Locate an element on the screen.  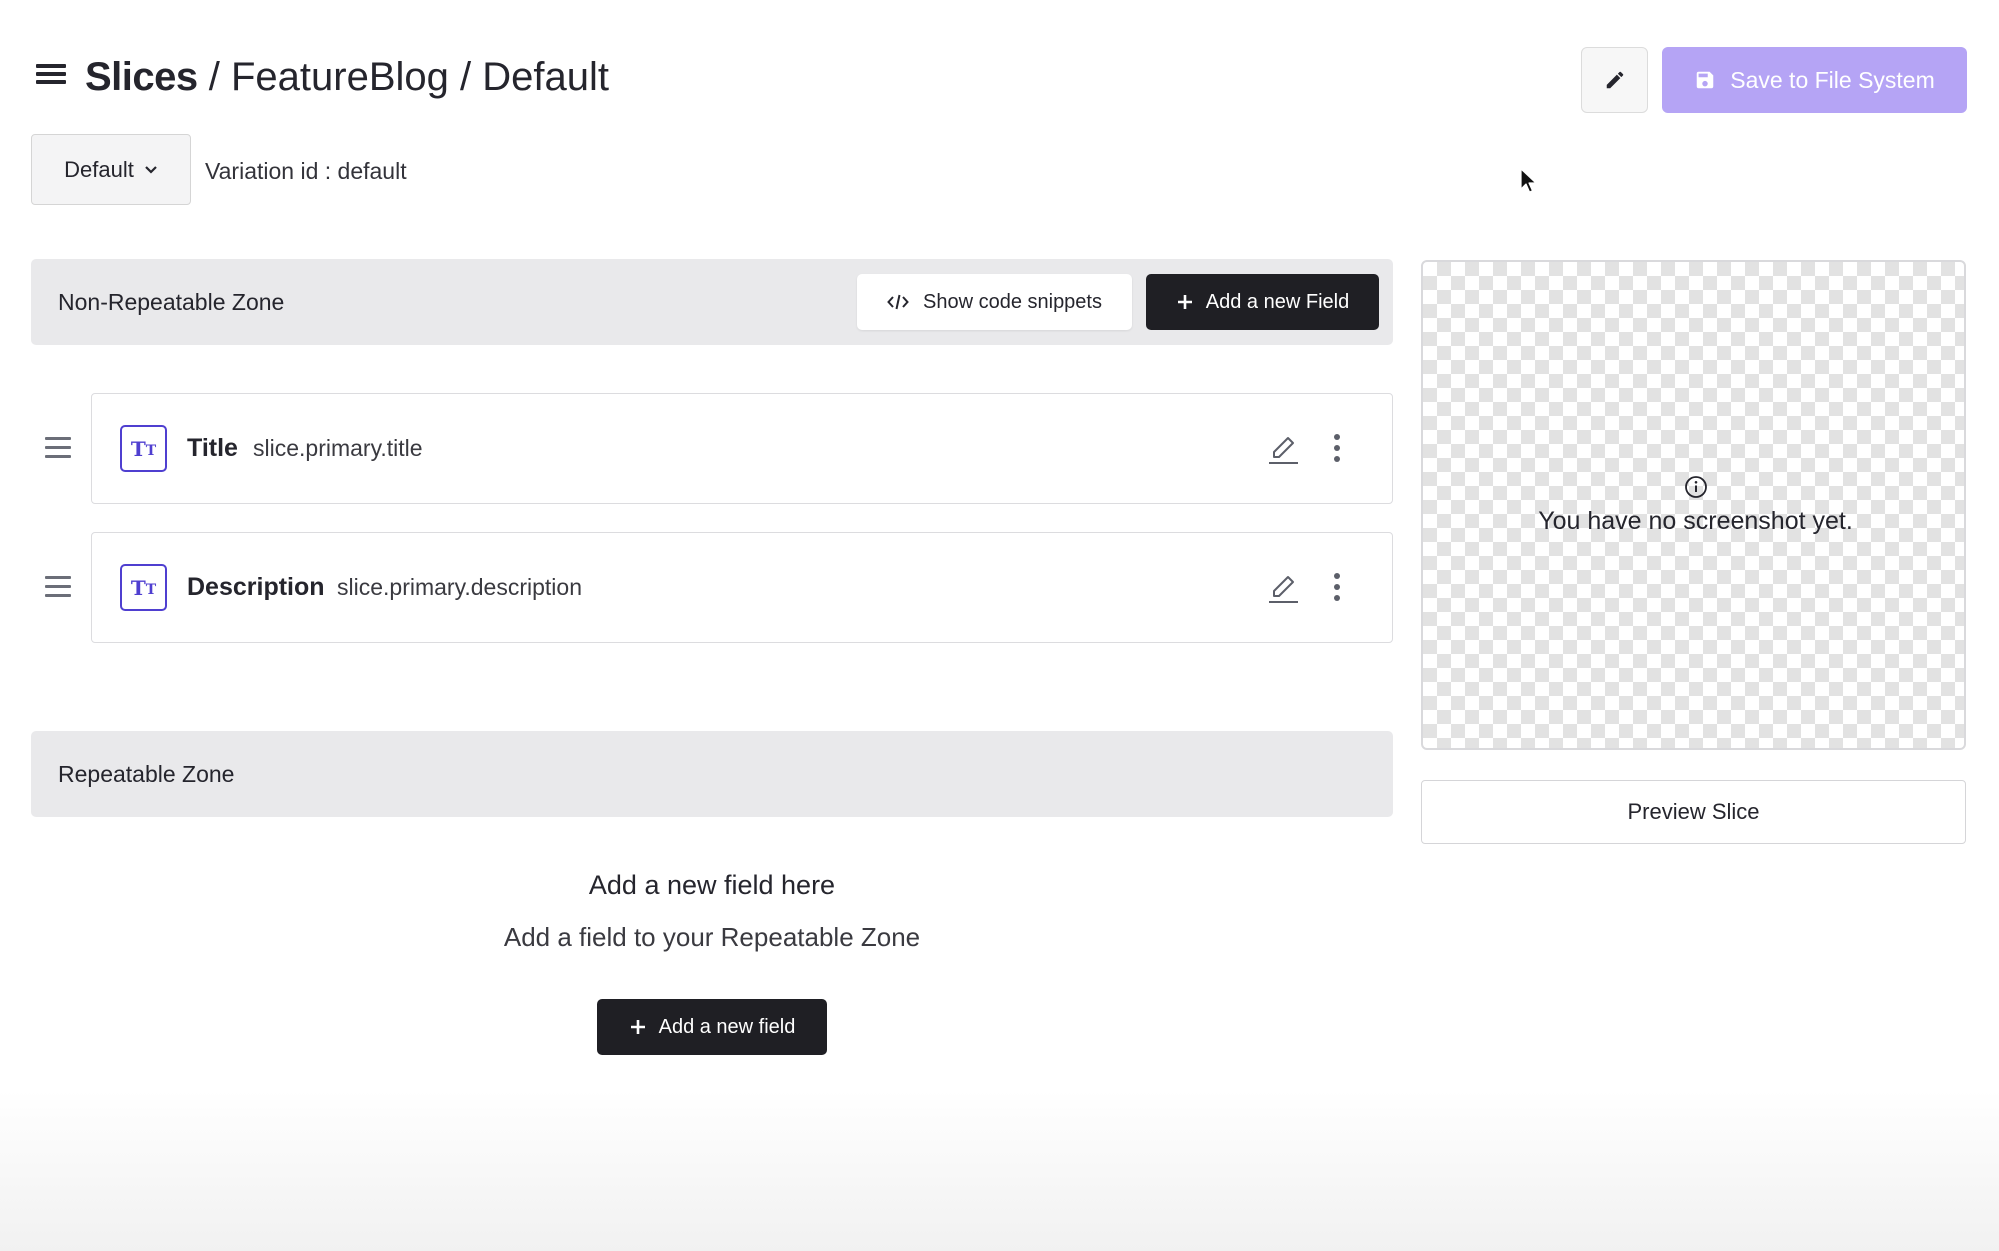
variation-id: Variation id : default is located at coordinates (306, 171).